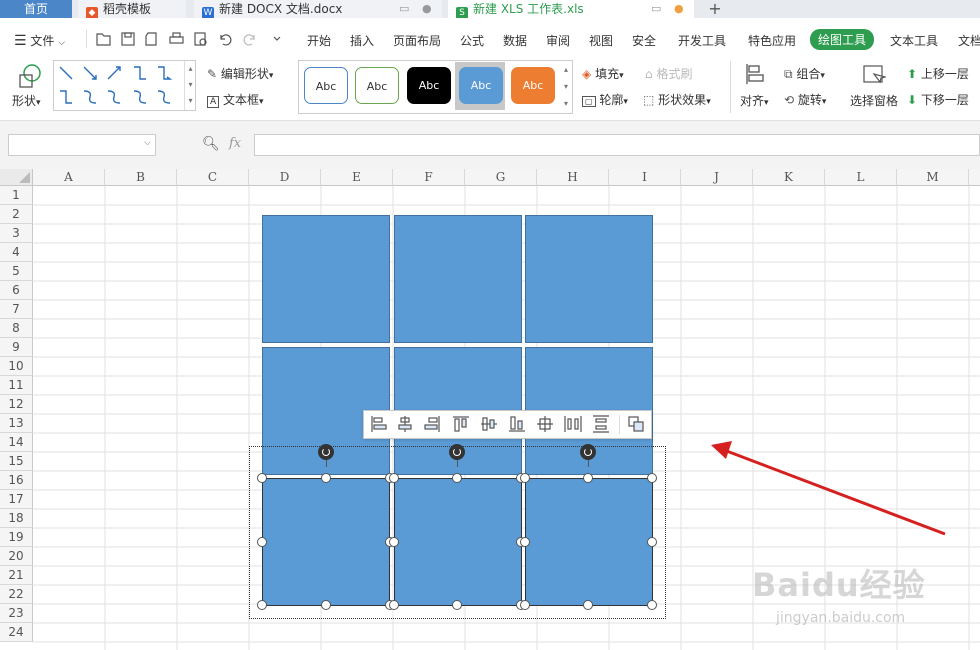  Describe the element at coordinates (16, 177) in the screenshot. I see `select-all-corner` at that location.